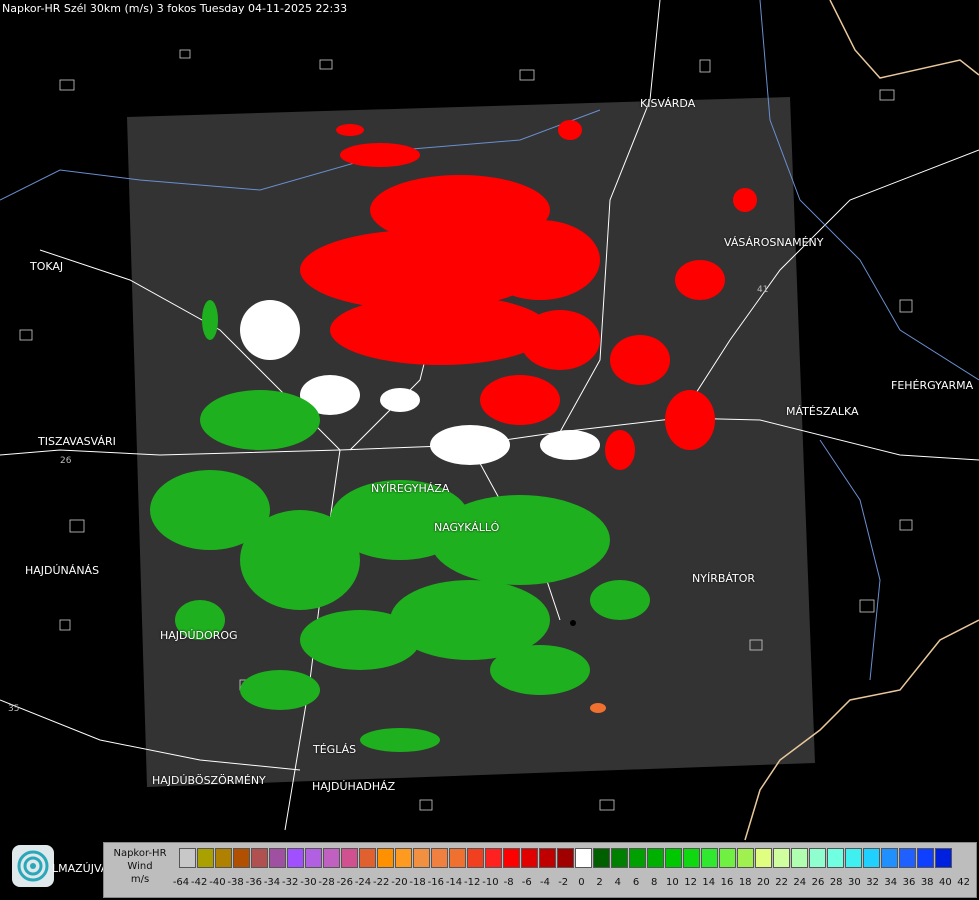 The image size is (979, 900). What do you see at coordinates (763, 290) in the screenshot?
I see `road-number: 41` at bounding box center [763, 290].